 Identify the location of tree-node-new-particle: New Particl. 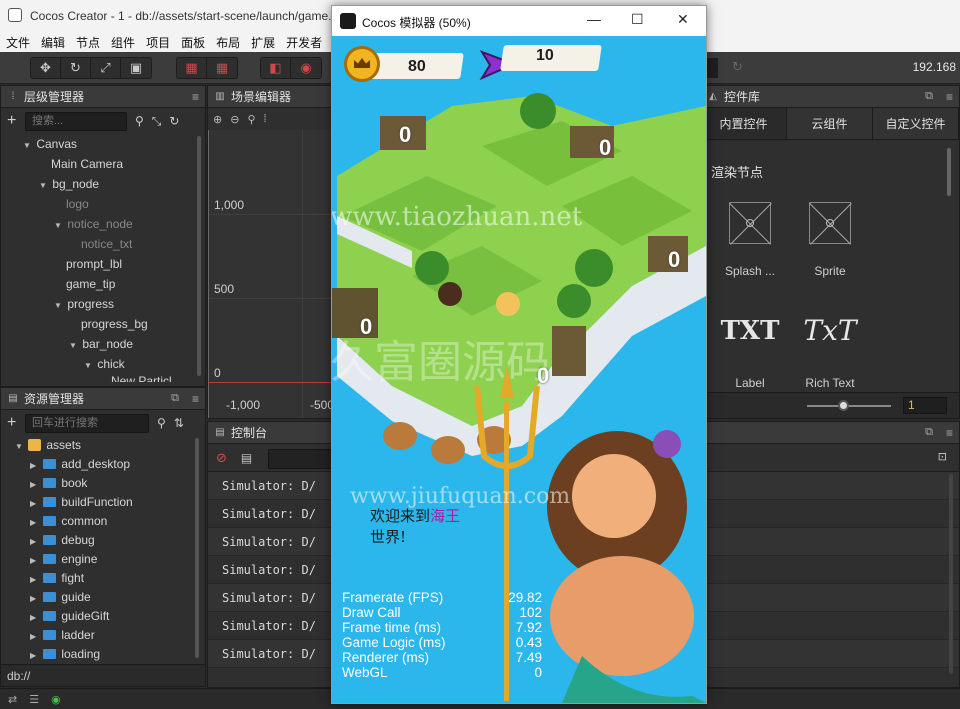
(103, 378).